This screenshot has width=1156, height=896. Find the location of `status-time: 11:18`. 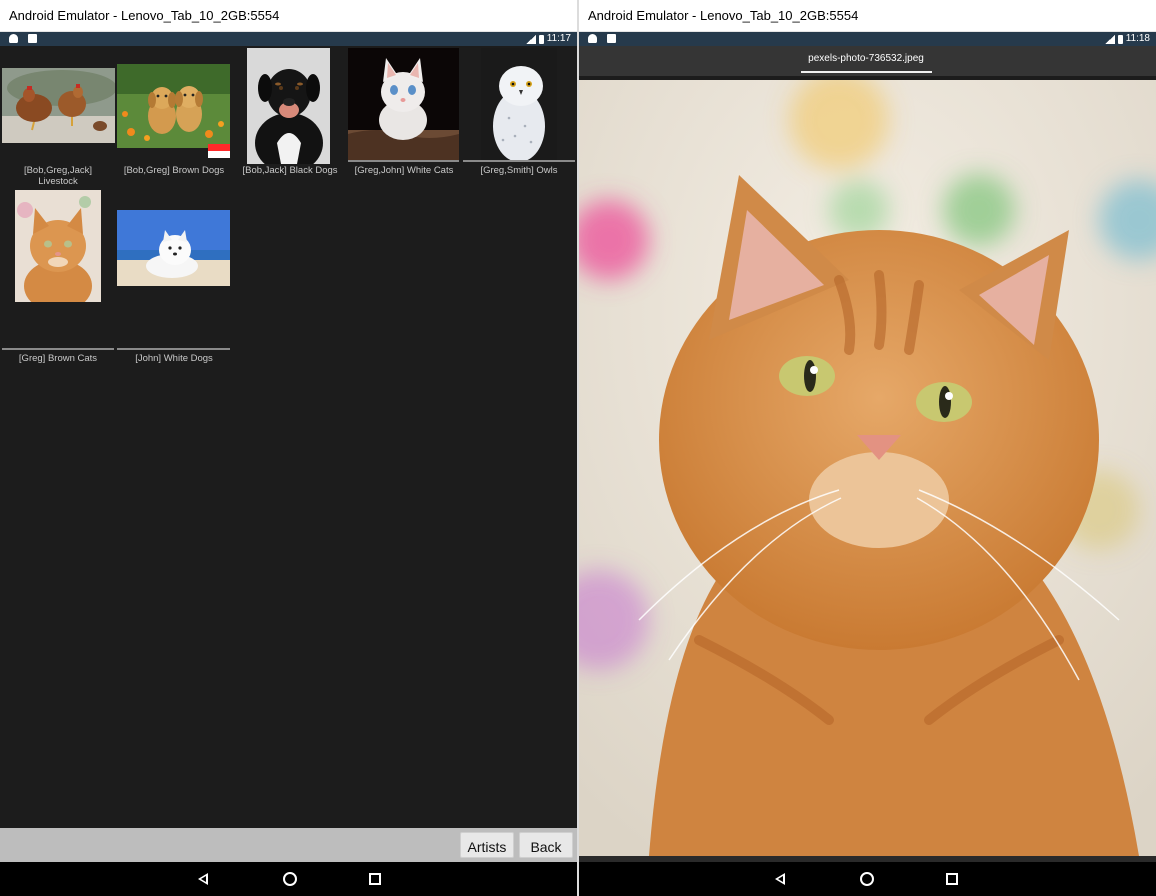

status-time: 11:18 is located at coordinates (1137, 38).